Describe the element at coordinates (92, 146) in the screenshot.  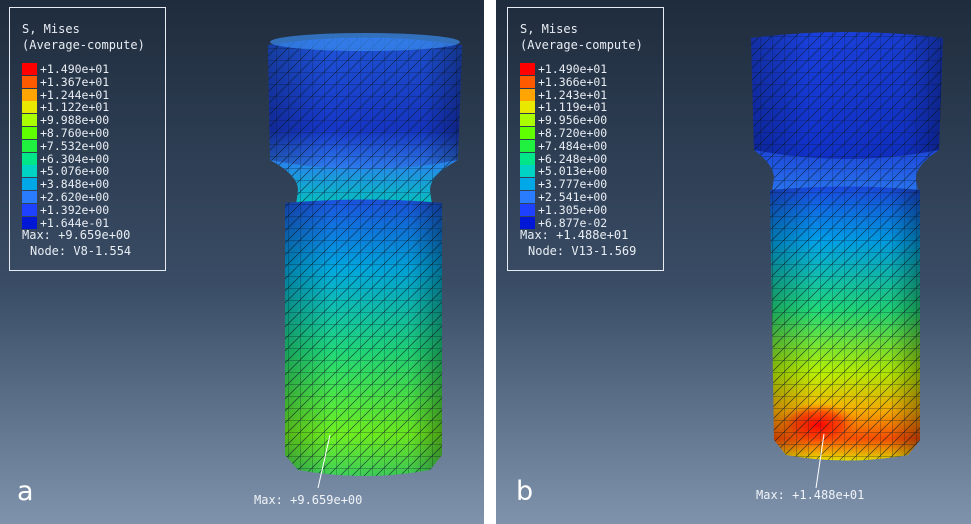
I see `legend-entry: +7.532e+00` at that location.